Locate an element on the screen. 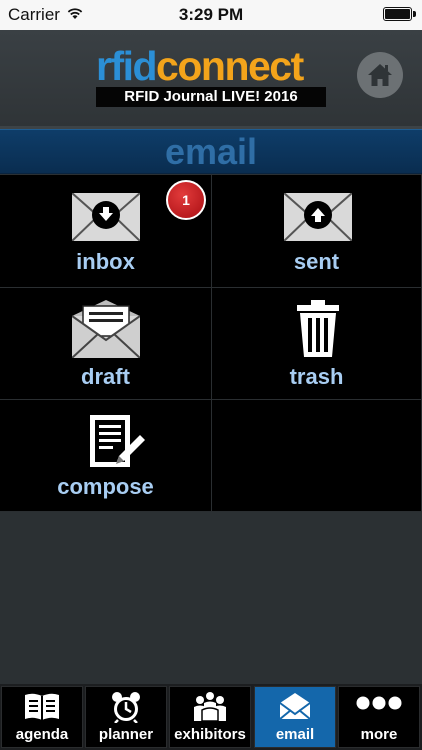  bottom-tab-bar: agenda planner exhibitors email more is located at coordinates (211, 717).